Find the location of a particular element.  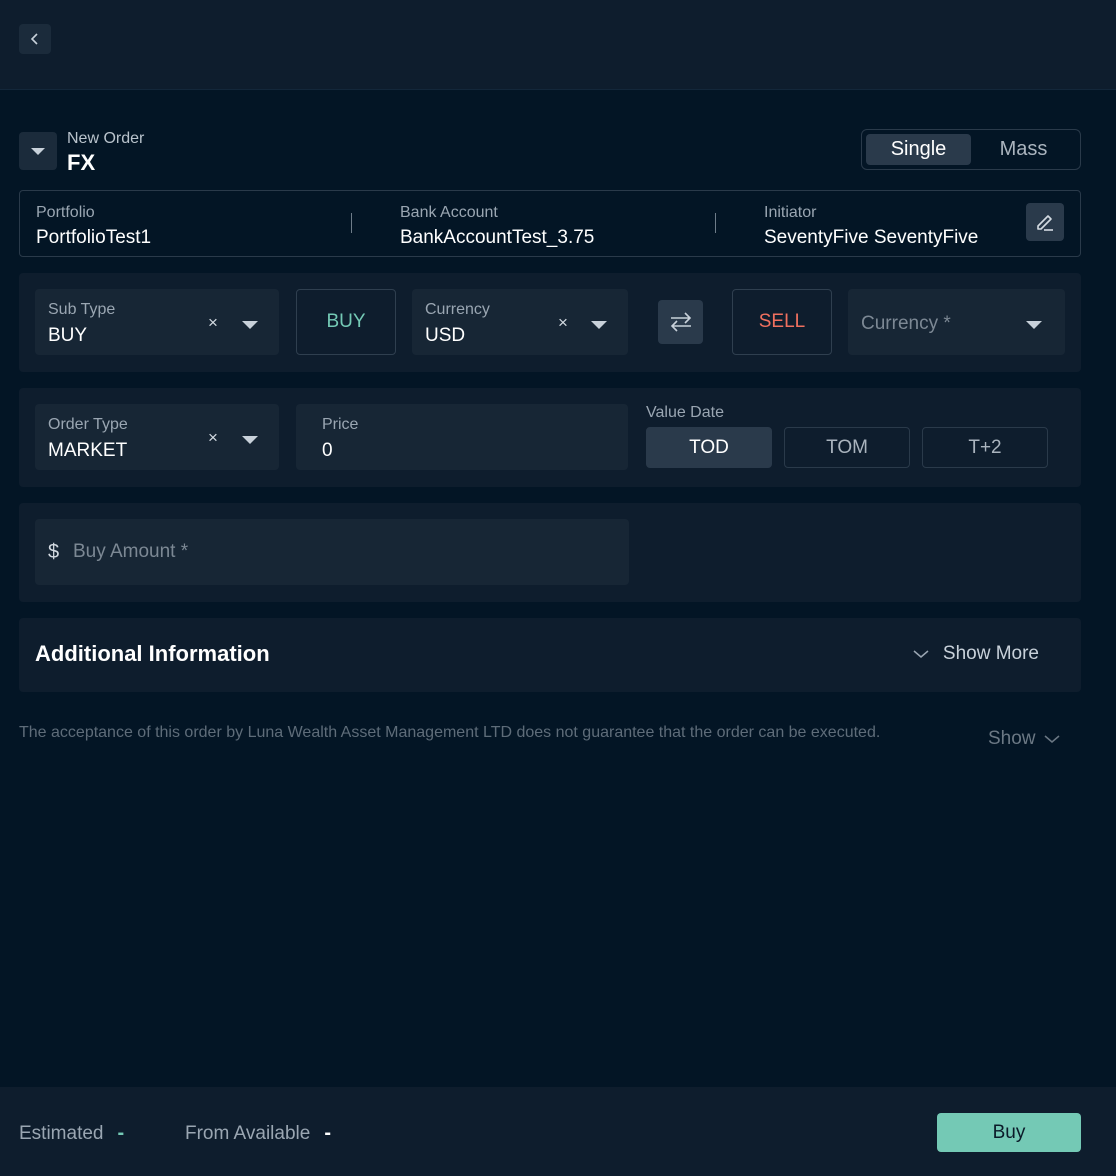

bank-account-value: BankAccountTest_3.75 is located at coordinates (497, 237).